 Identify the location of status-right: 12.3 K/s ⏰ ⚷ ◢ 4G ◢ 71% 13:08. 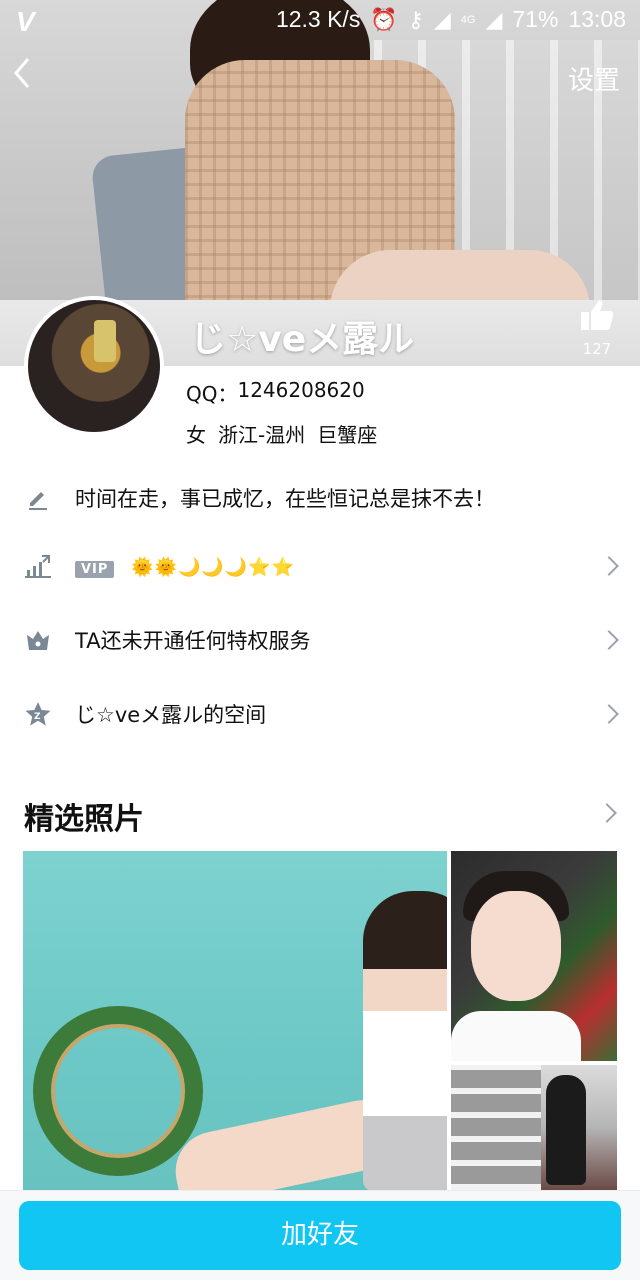
(451, 19).